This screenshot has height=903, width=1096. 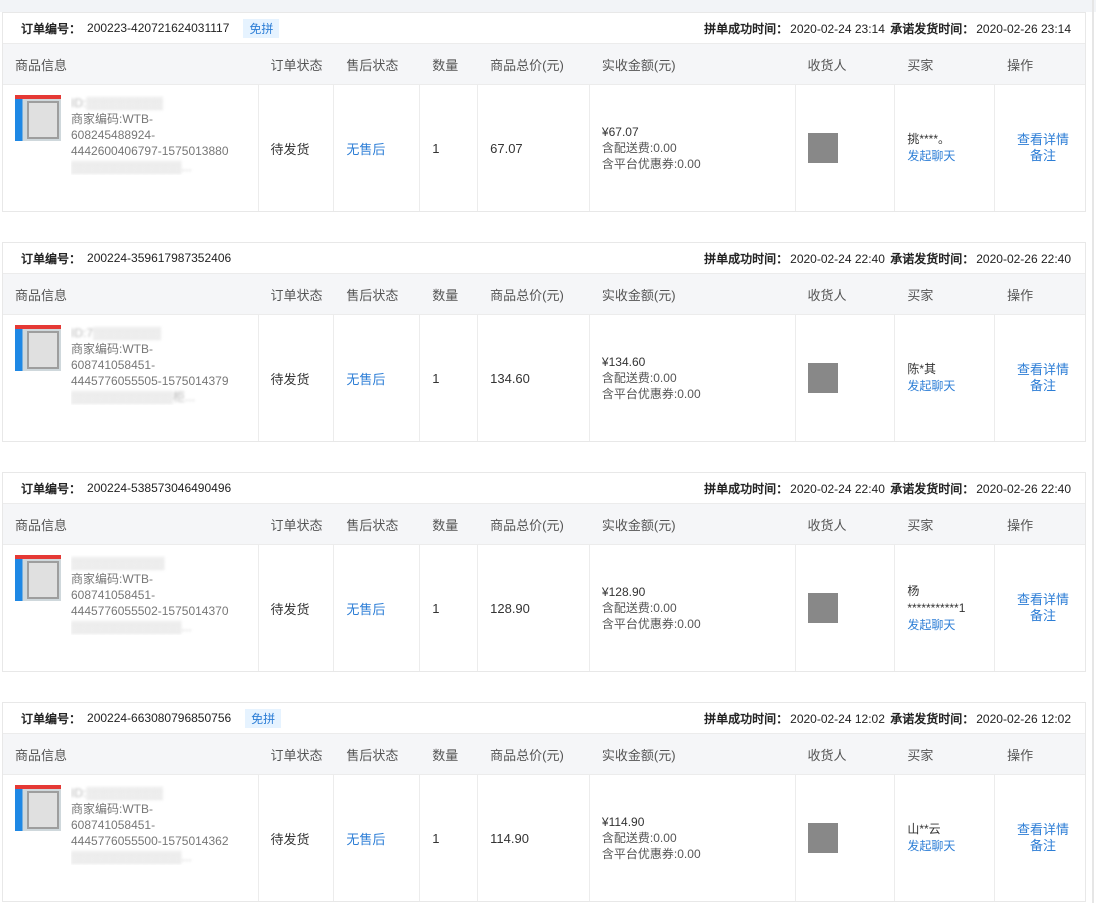 I want to click on total-price: 128.90, so click(x=534, y=608).